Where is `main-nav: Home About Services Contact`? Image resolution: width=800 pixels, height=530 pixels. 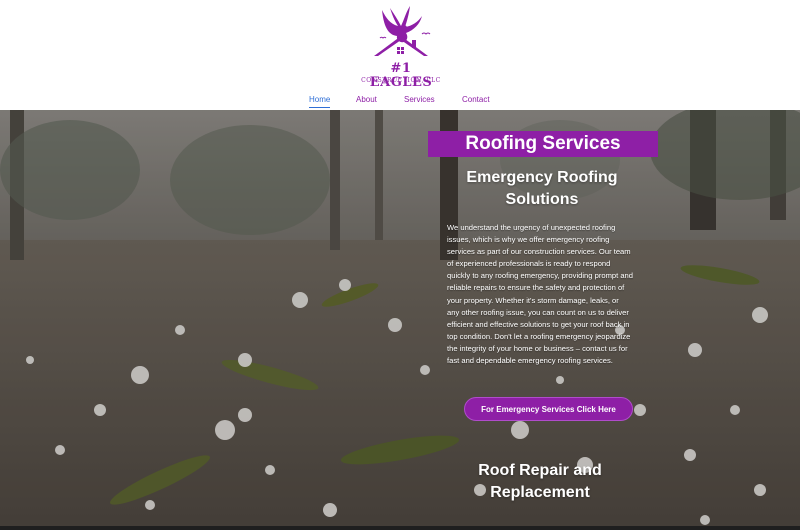
main-nav: Home About Services Contact is located at coordinates (400, 101).